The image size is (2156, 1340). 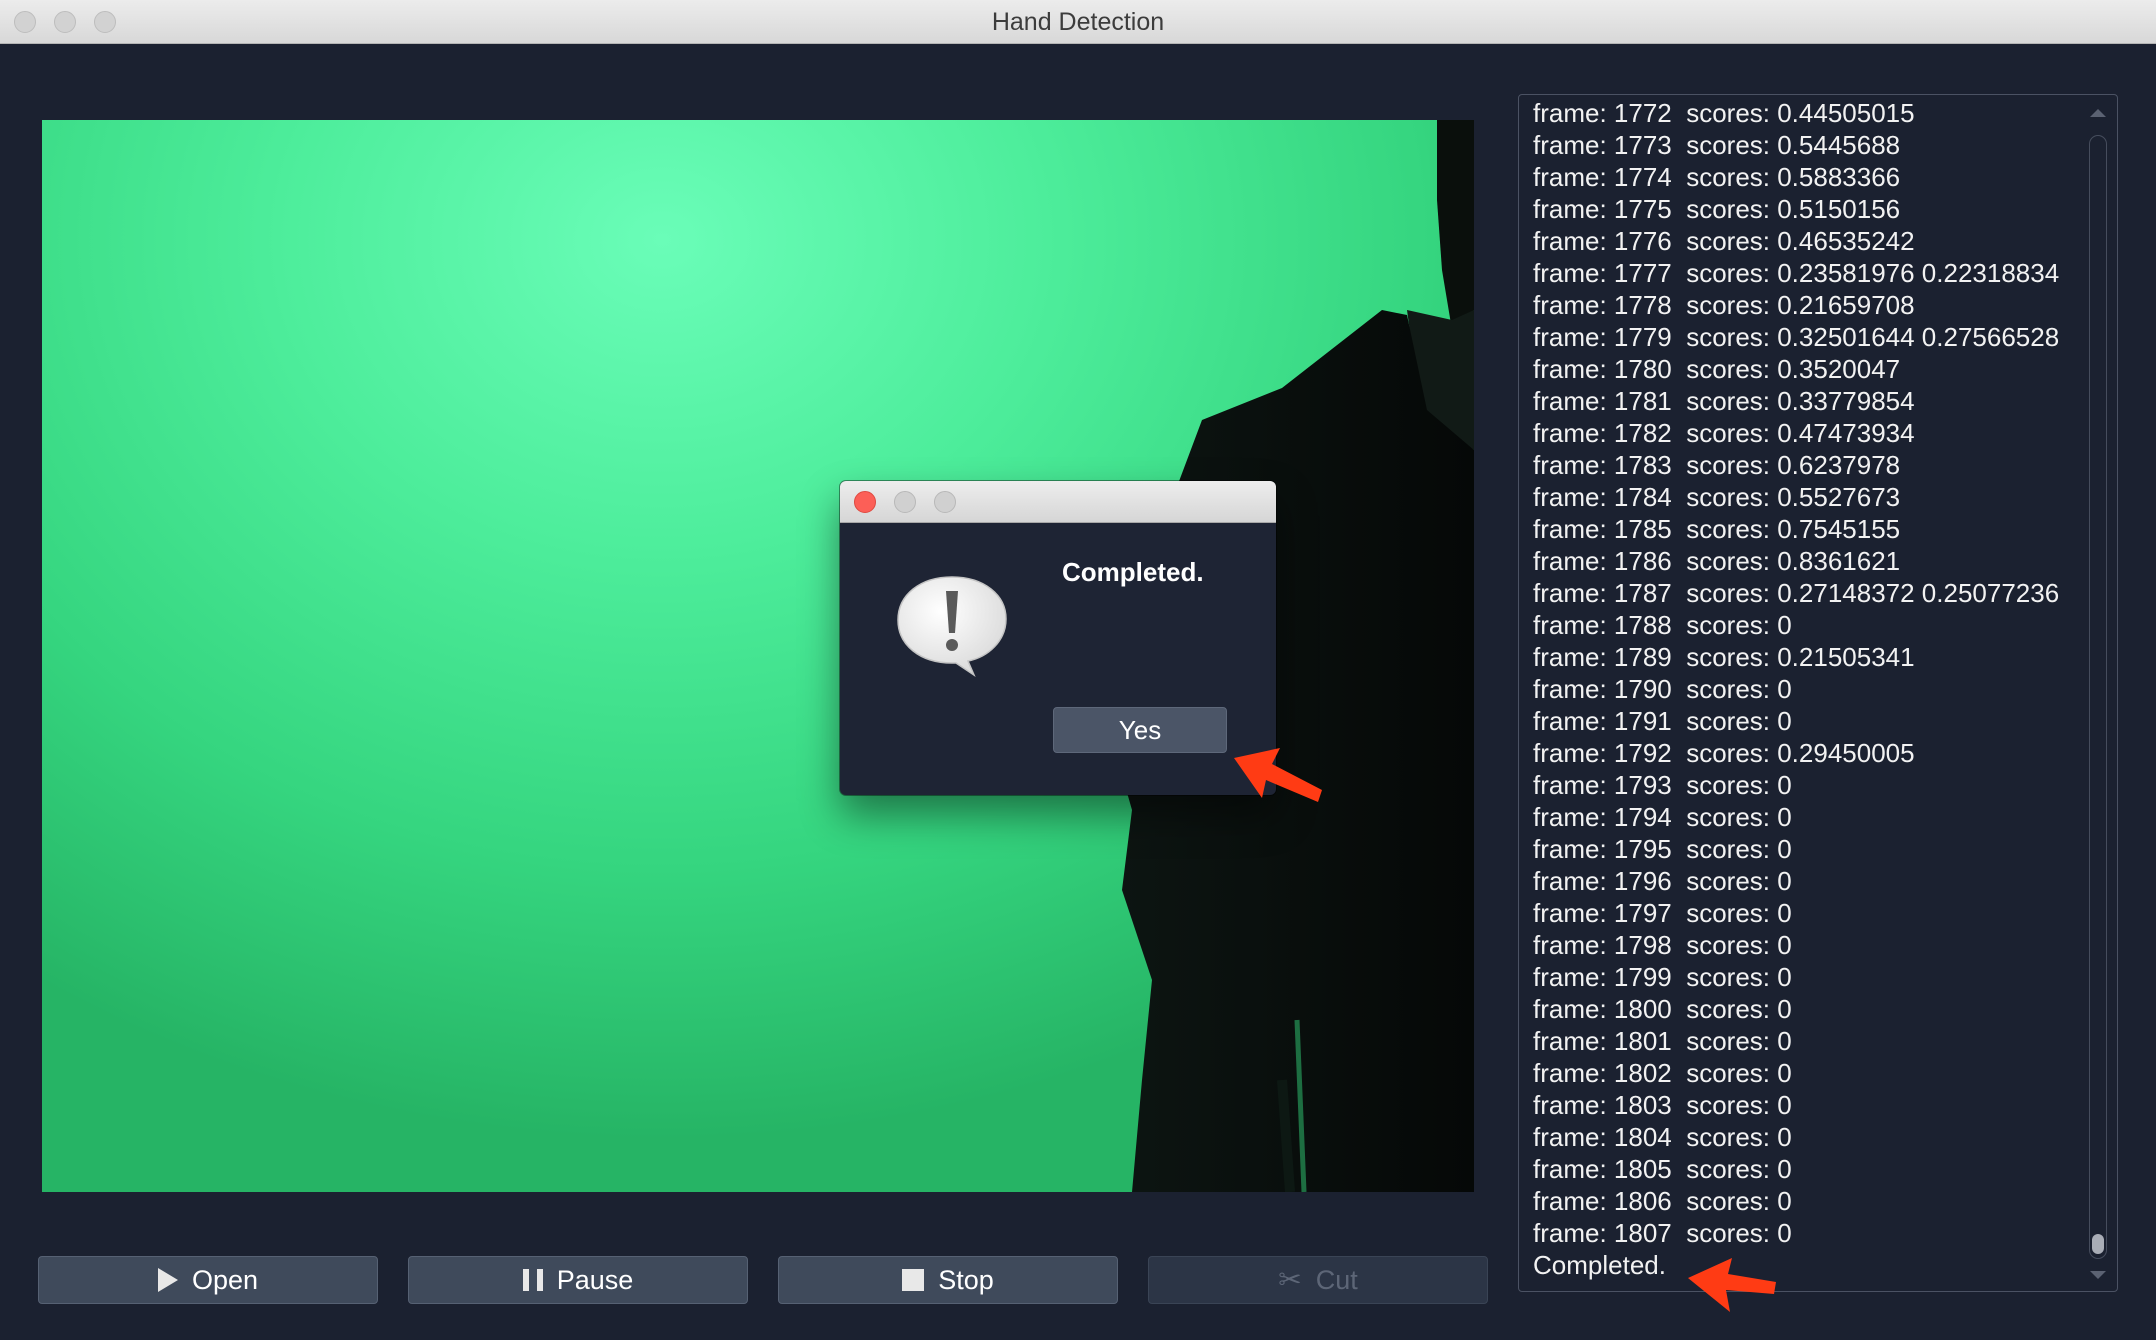 What do you see at coordinates (913, 1280) in the screenshot?
I see `stop-icon` at bounding box center [913, 1280].